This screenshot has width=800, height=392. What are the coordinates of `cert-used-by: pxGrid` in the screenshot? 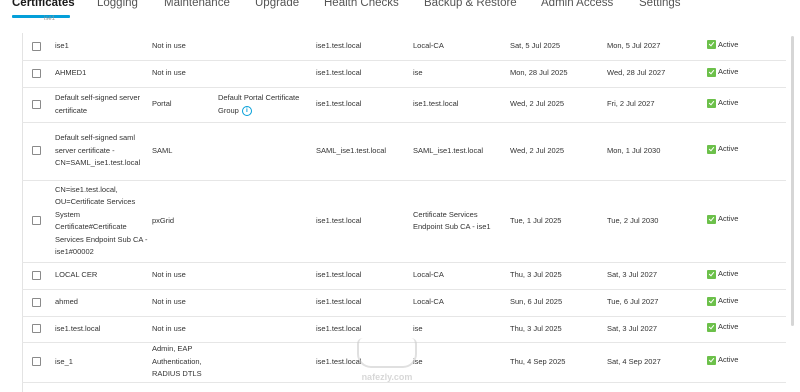 It's located at (185, 221).